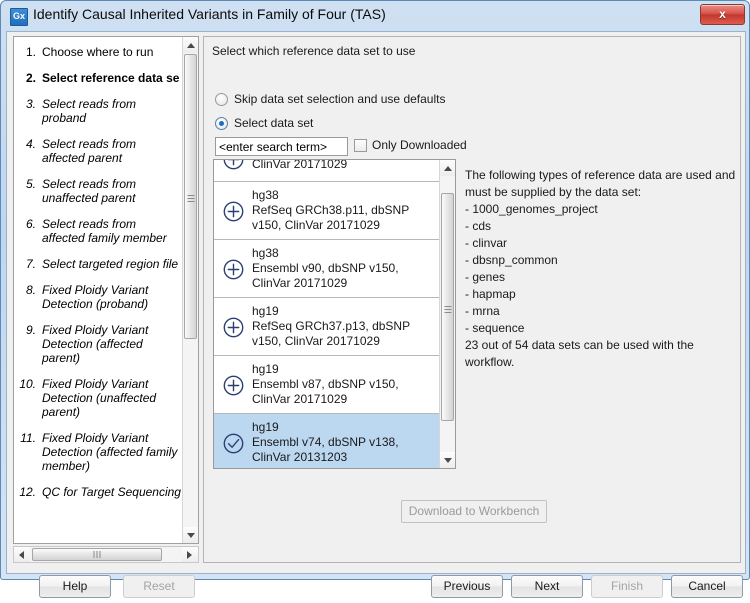  Describe the element at coordinates (486, 243) in the screenshot. I see `required-data-type: - clinvar` at that location.